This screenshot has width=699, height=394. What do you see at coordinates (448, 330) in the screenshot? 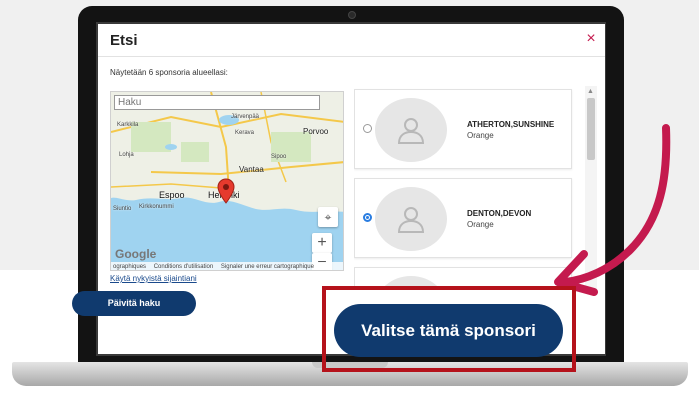
I see `select-sponsor-button: Valitse tämä sponsori` at bounding box center [448, 330].